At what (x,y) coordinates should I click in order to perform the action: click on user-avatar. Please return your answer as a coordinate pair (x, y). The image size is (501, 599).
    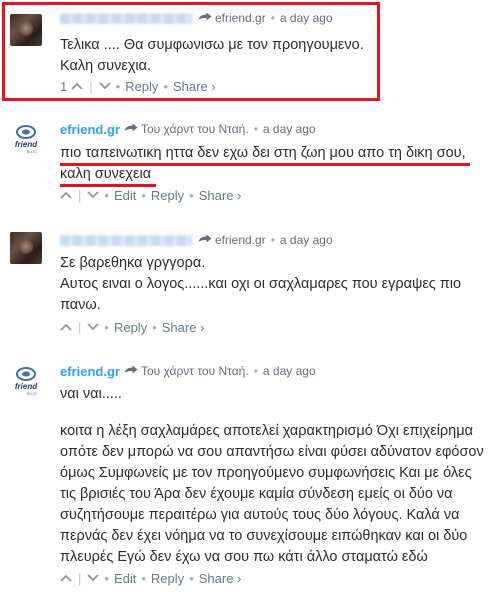
    Looking at the image, I should click on (26, 248).